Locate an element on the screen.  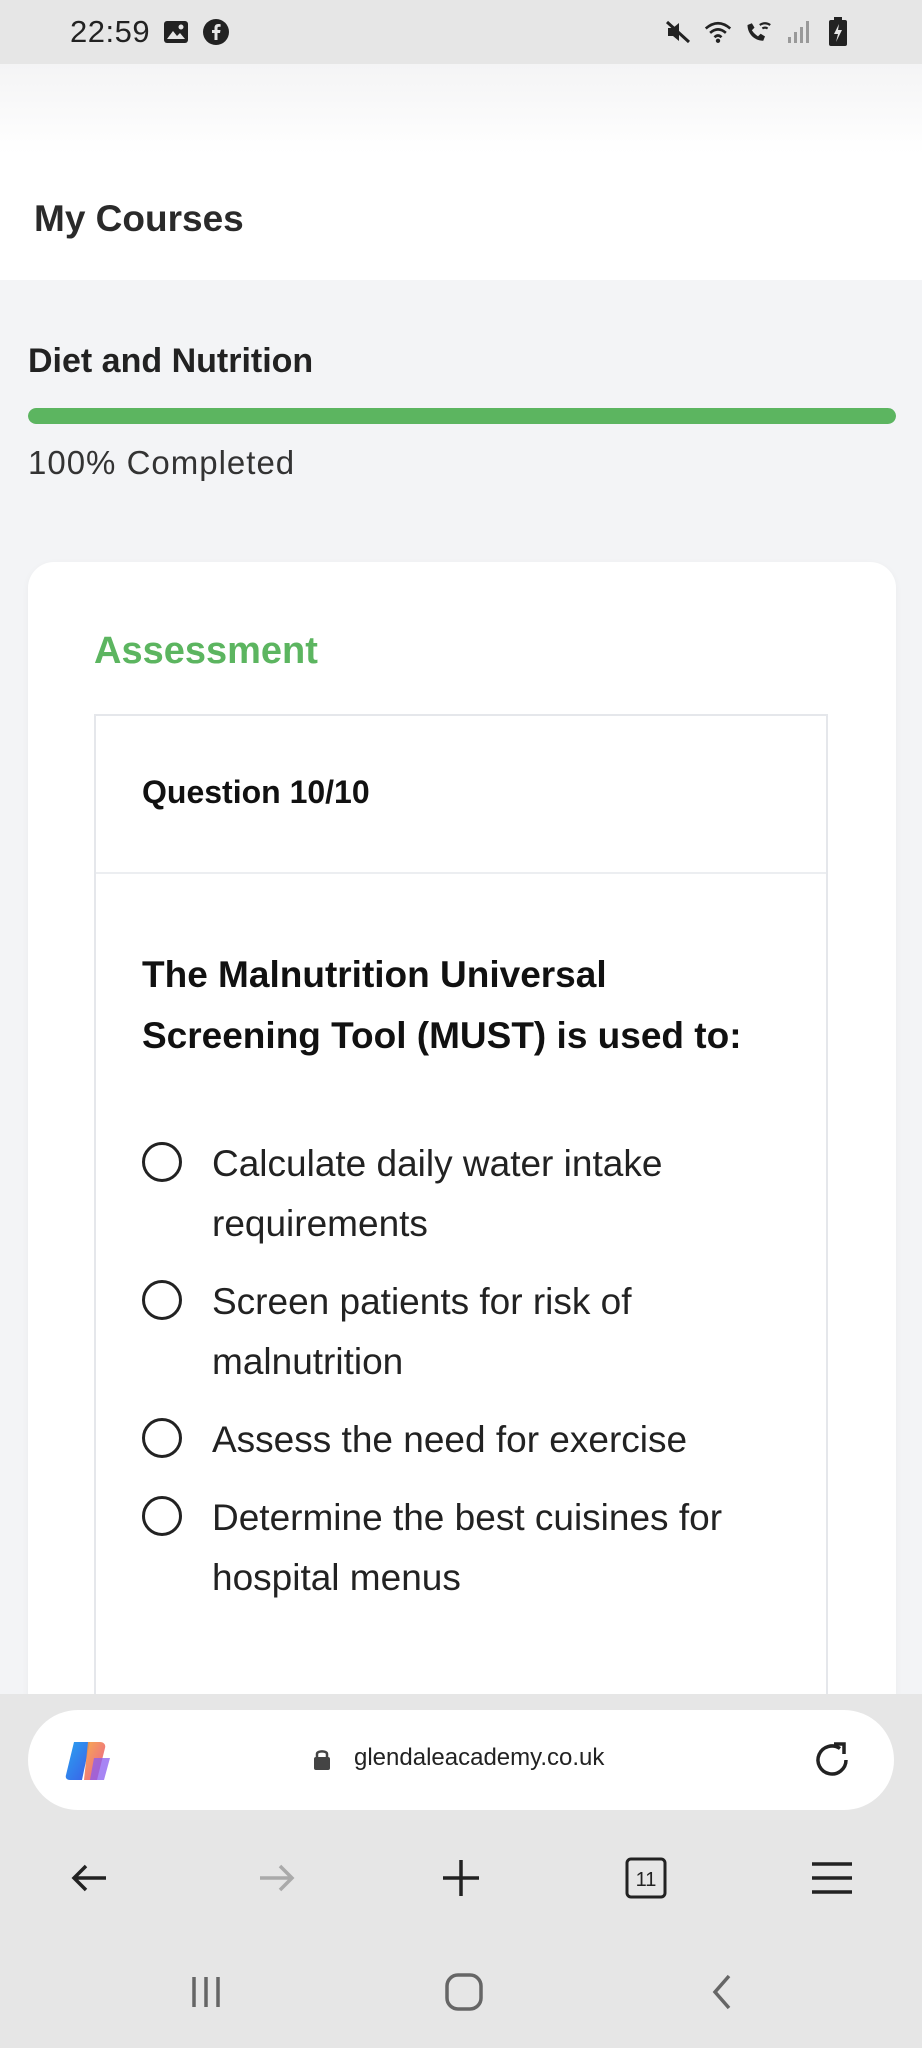
wifi-calling-icon is located at coordinates (758, 32).